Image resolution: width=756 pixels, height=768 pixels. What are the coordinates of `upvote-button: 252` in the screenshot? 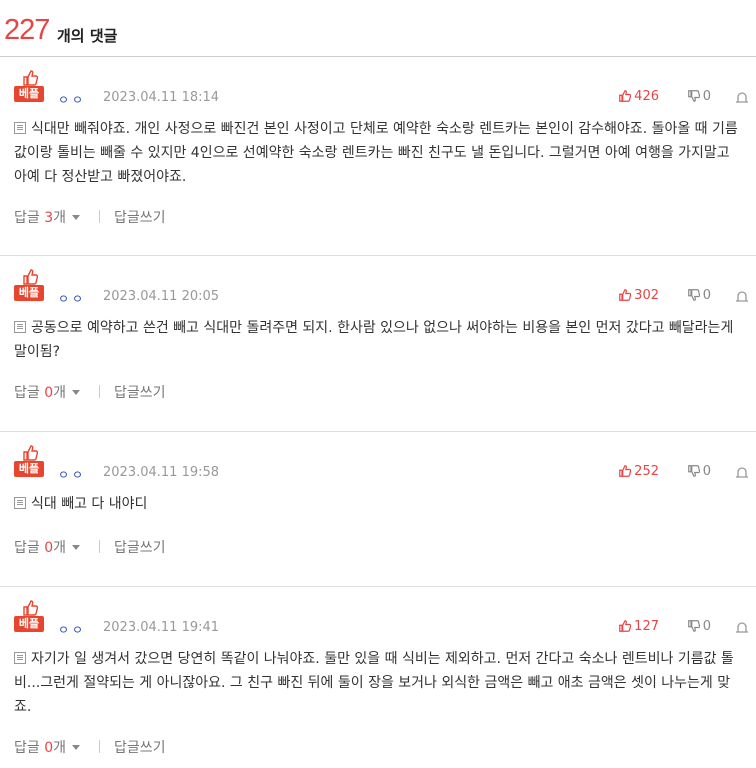 It's located at (639, 471).